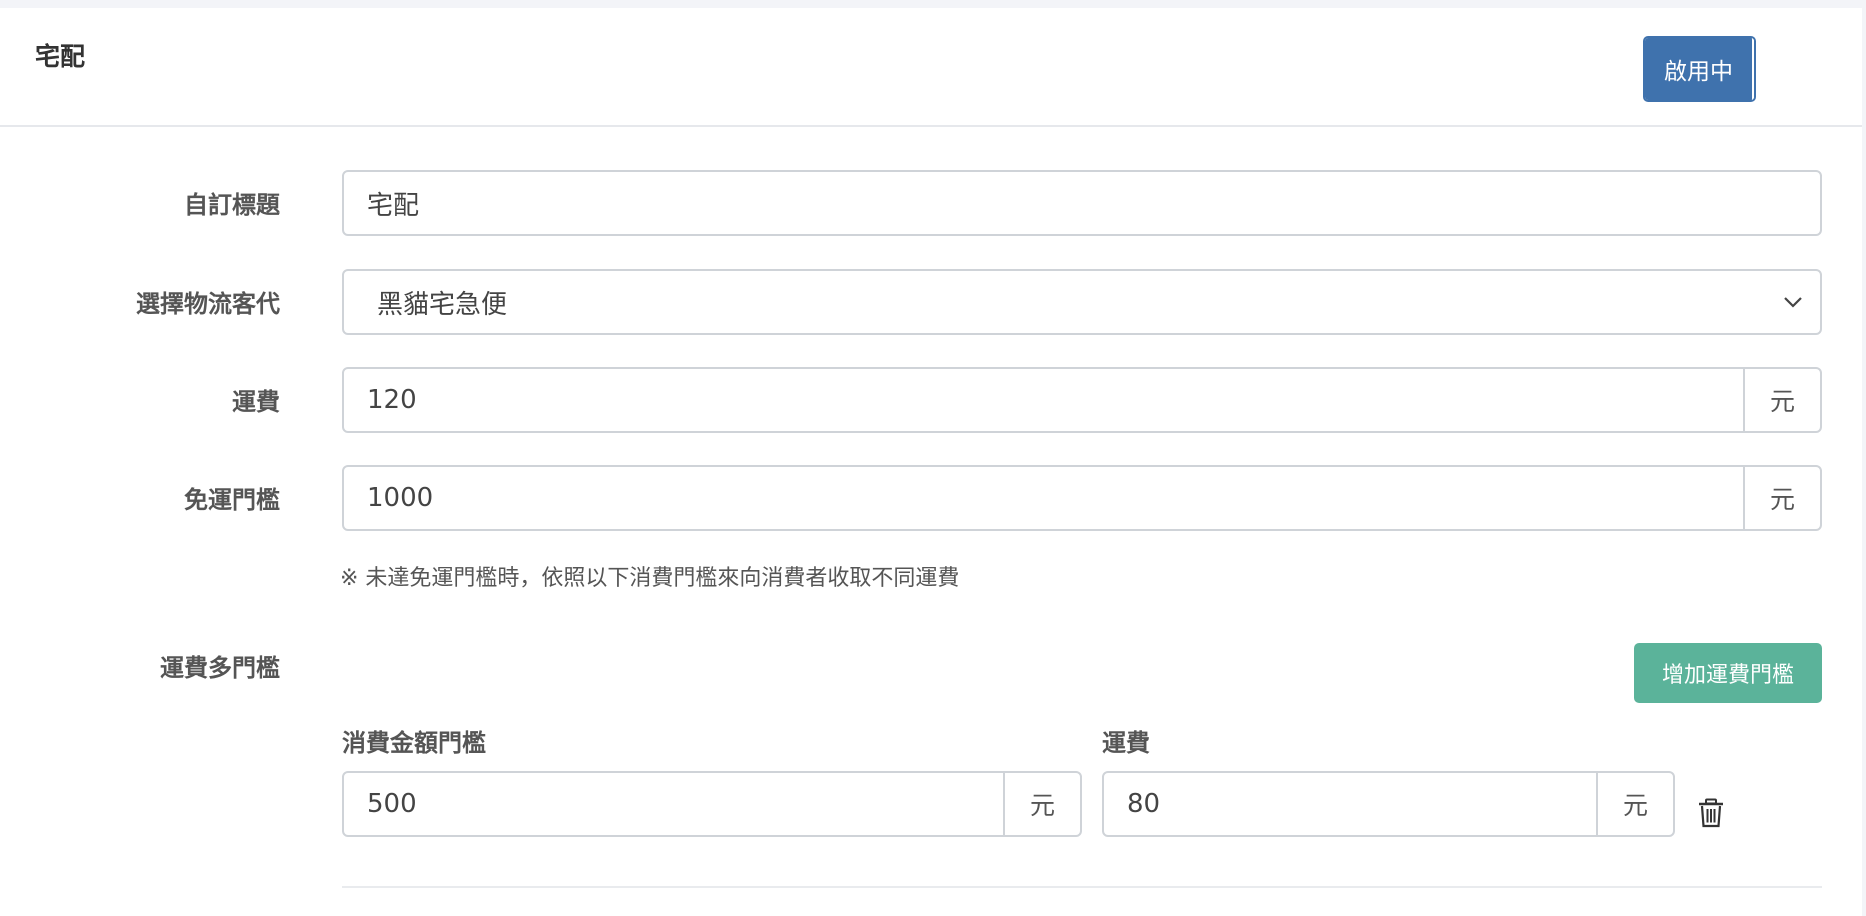  Describe the element at coordinates (220, 668) in the screenshot. I see `tiers-label: 運費多門檻` at that location.